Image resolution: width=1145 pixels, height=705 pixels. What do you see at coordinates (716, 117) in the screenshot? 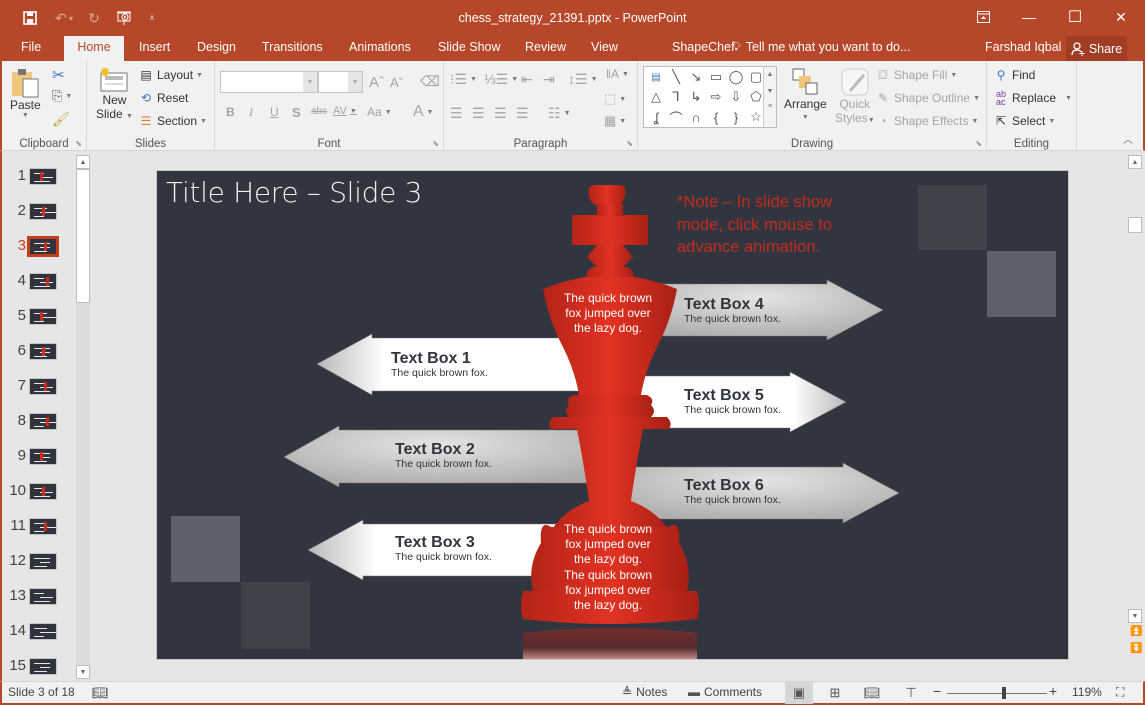
I see `left-brace-shape-icon: {` at bounding box center [716, 117].